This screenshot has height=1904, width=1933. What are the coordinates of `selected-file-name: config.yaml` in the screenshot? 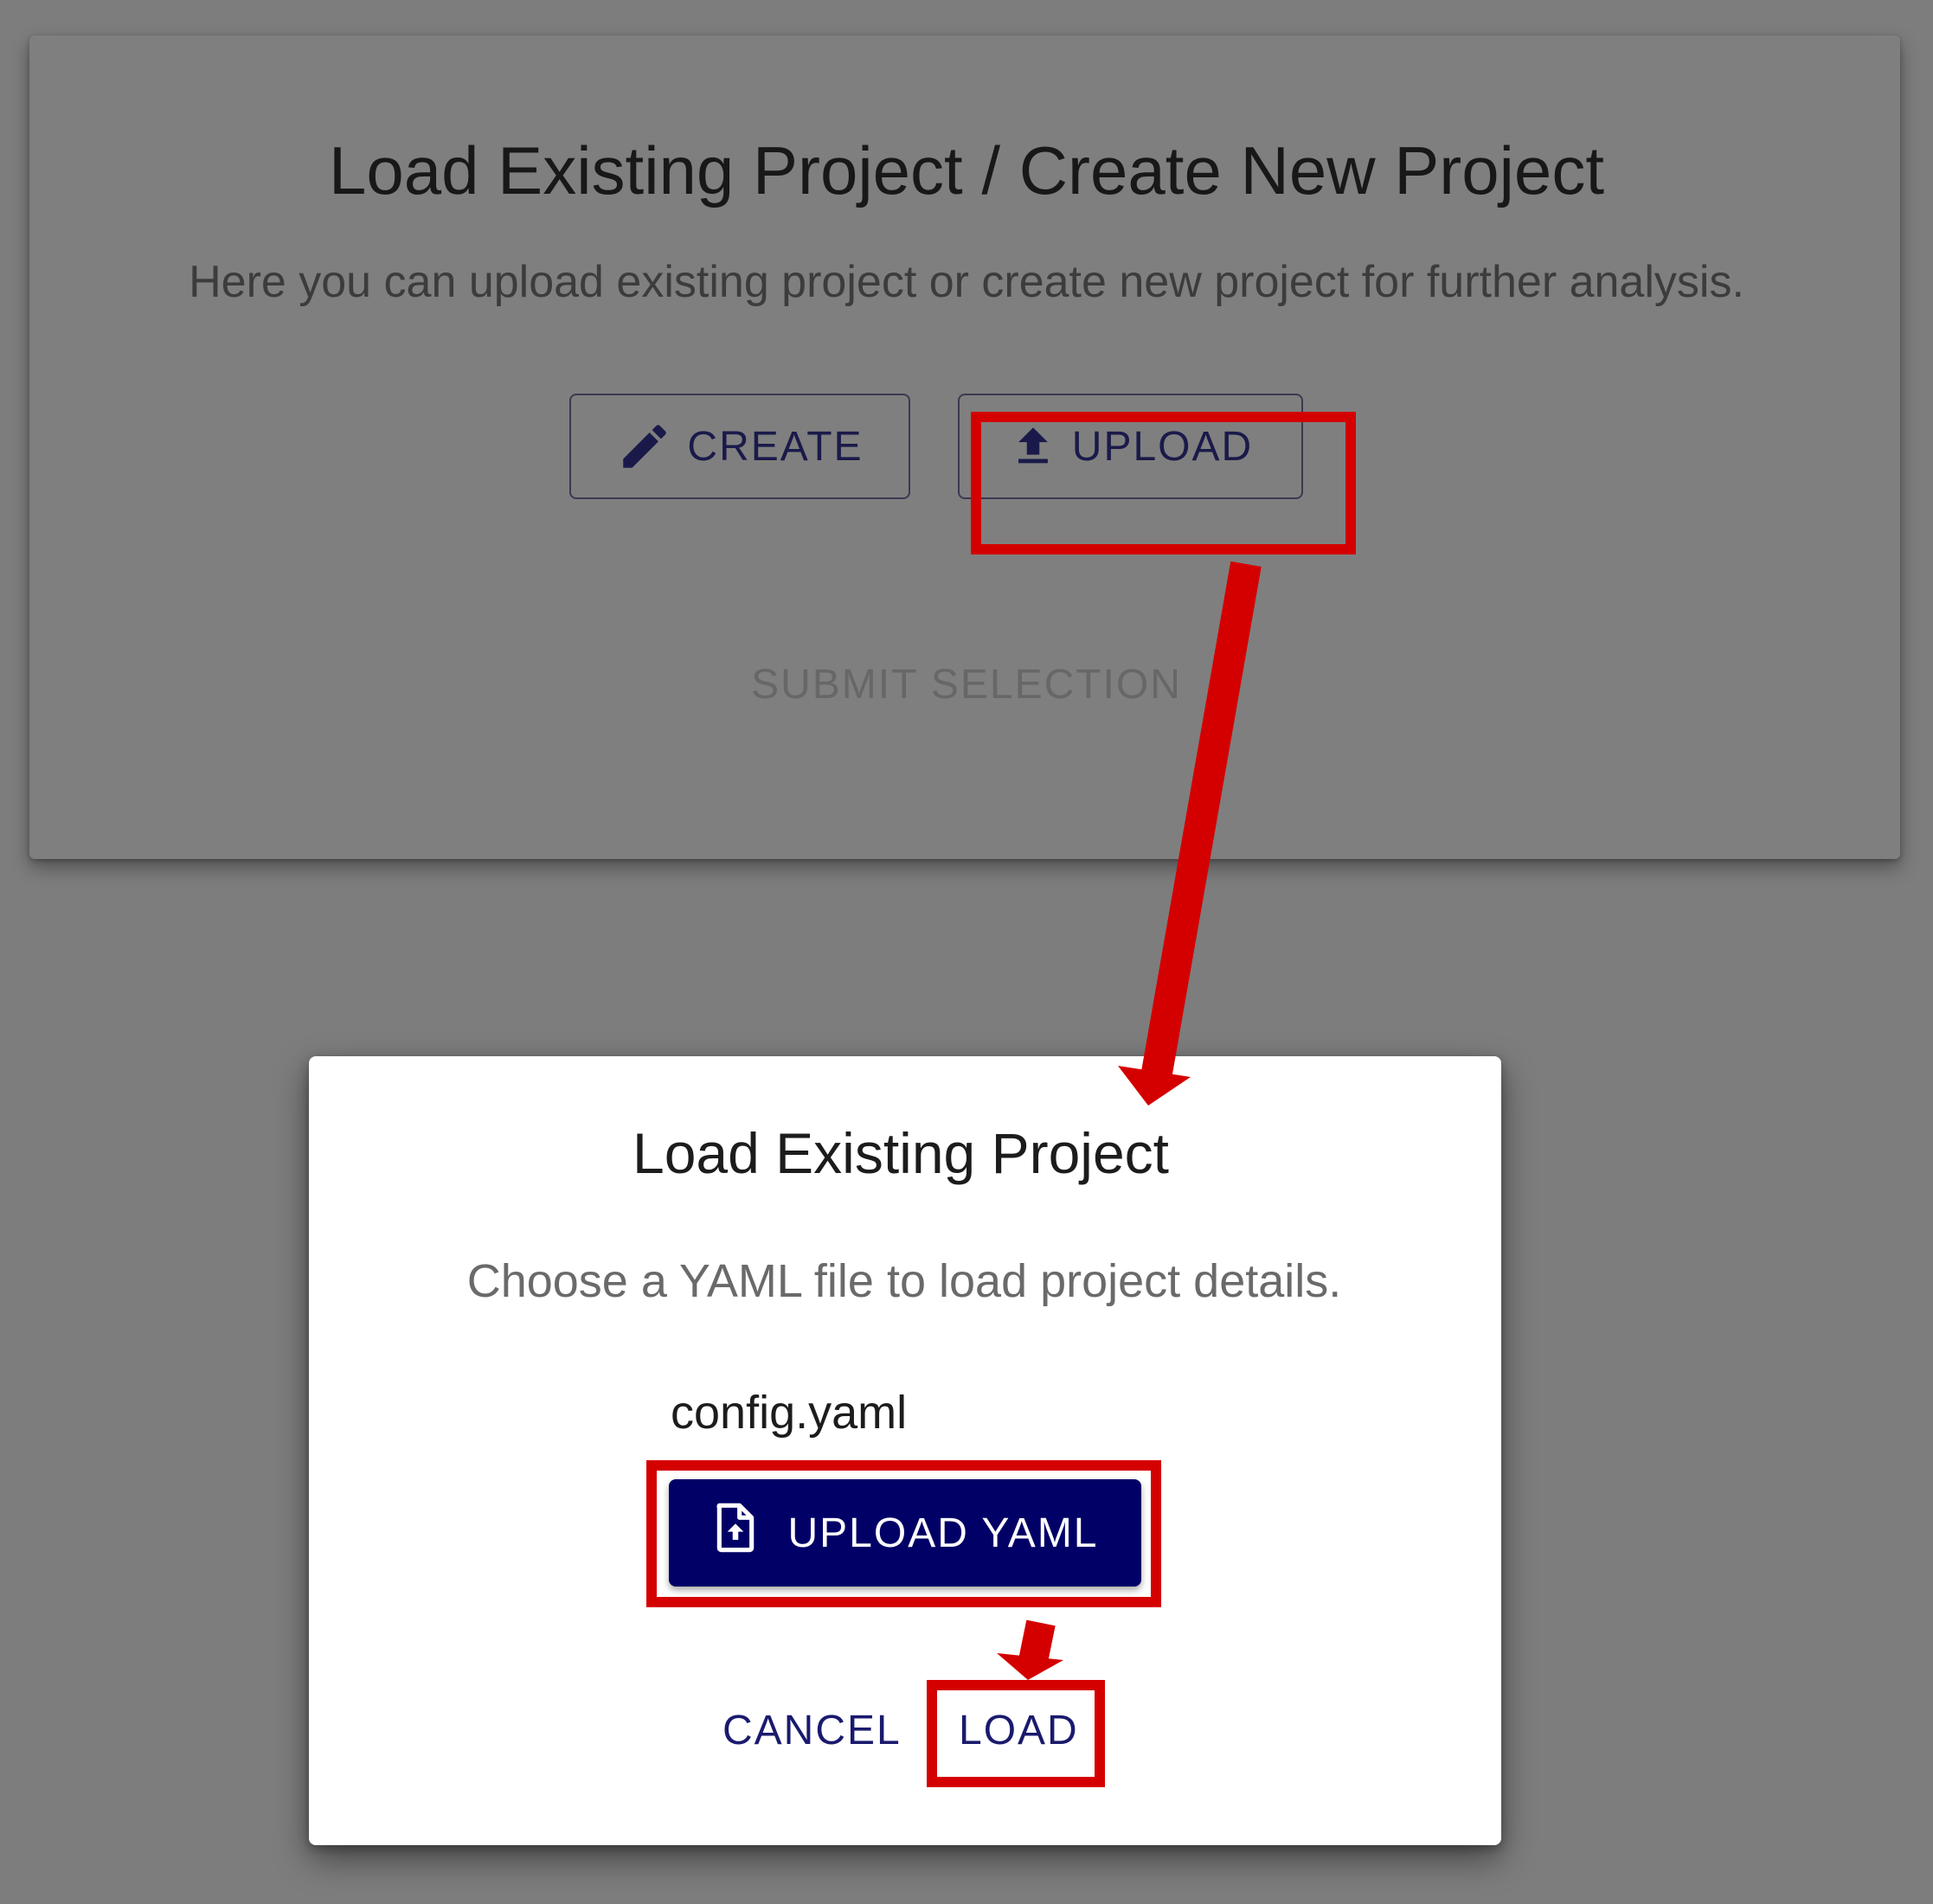 It's located at (790, 1413).